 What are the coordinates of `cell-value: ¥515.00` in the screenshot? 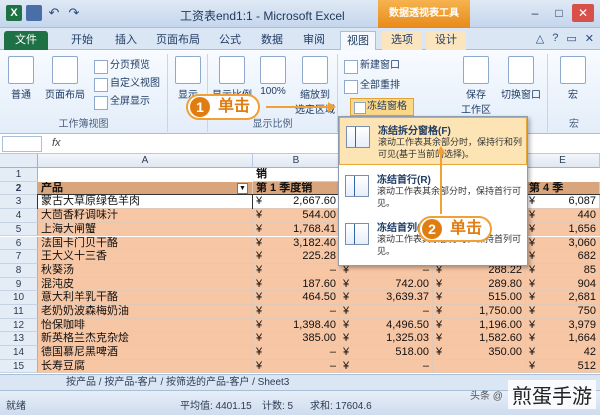 It's located at (479, 298).